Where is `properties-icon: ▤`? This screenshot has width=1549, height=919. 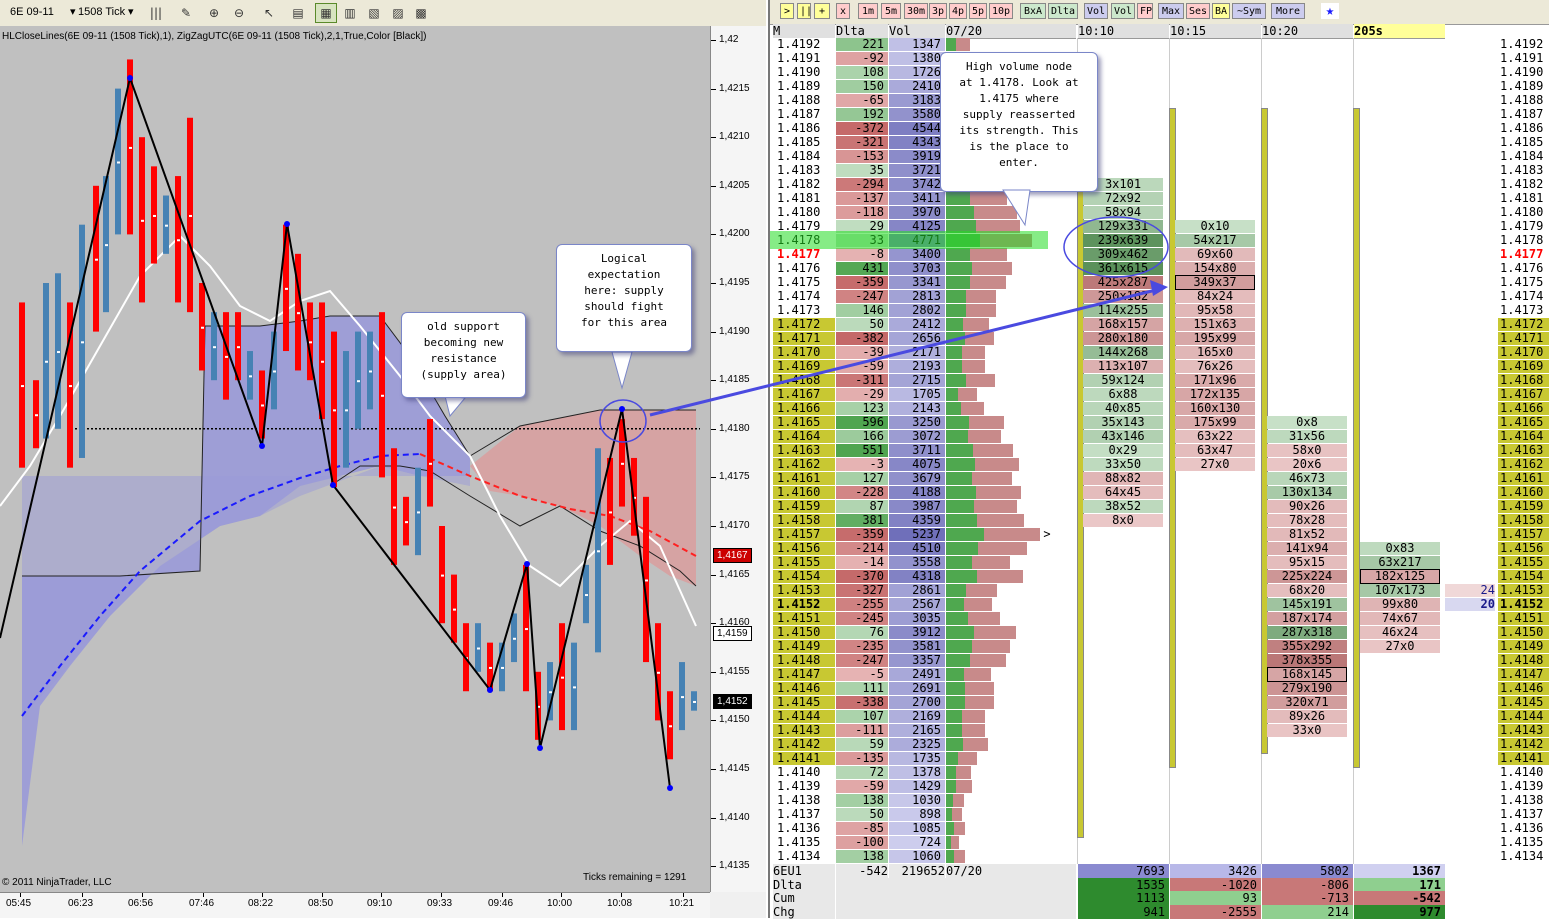 properties-icon: ▤ is located at coordinates (298, 13).